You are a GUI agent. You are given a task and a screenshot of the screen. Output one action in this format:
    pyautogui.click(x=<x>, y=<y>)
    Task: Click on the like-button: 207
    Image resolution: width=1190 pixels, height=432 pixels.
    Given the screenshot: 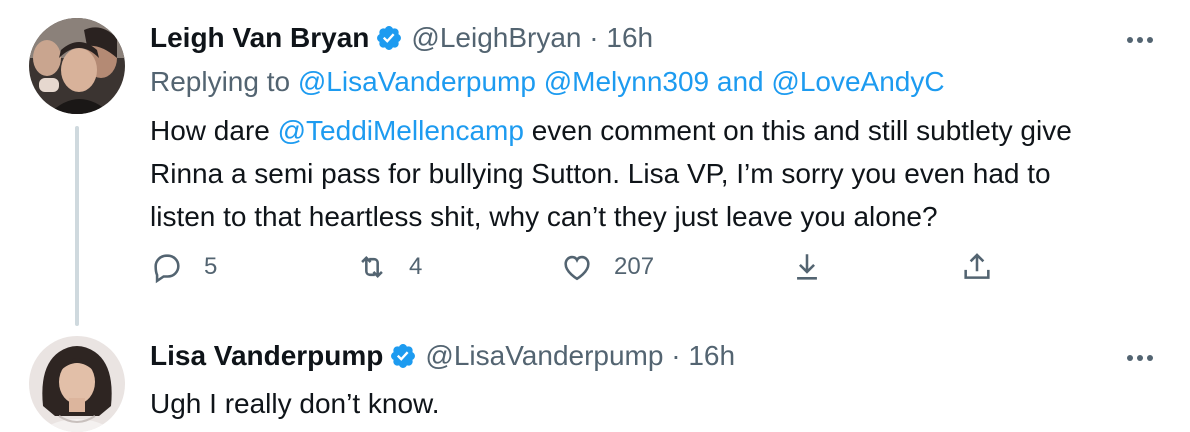 What is the action you would take?
    pyautogui.click(x=607, y=267)
    